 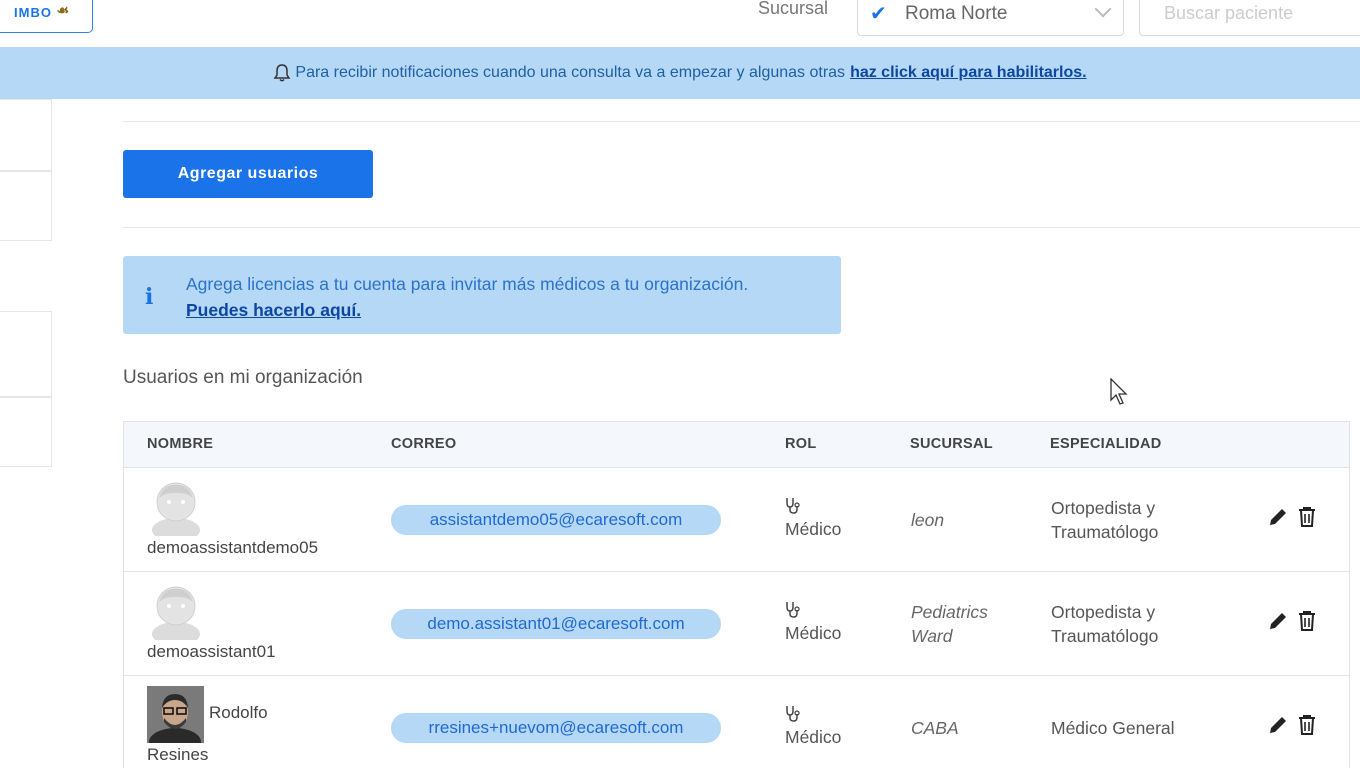 I want to click on sucursal-label: Sucursal, so click(x=793, y=9).